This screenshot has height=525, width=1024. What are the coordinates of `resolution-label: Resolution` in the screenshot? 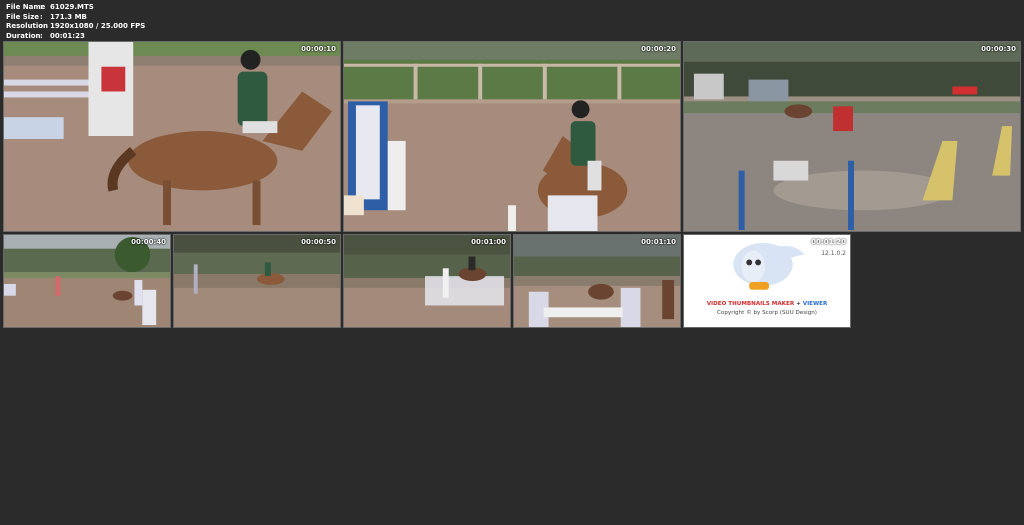 It's located at (27, 26).